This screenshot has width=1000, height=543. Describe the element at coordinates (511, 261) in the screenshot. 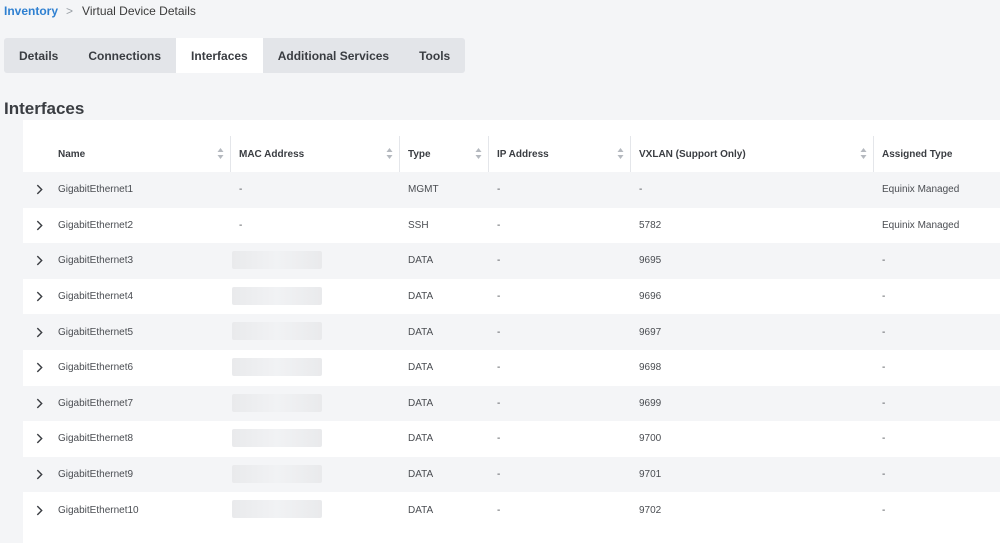

I see `table-row: GigabitEthernet3 DATA - 9695 -` at that location.